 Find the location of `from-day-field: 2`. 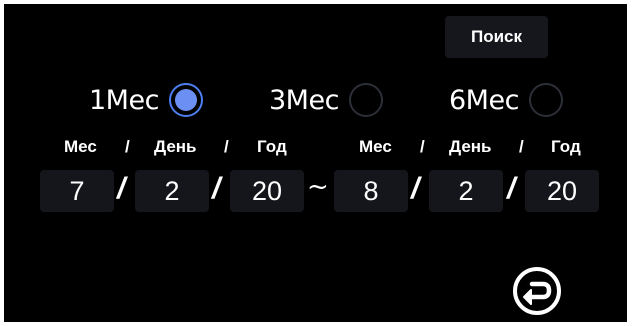

from-day-field: 2 is located at coordinates (172, 191).